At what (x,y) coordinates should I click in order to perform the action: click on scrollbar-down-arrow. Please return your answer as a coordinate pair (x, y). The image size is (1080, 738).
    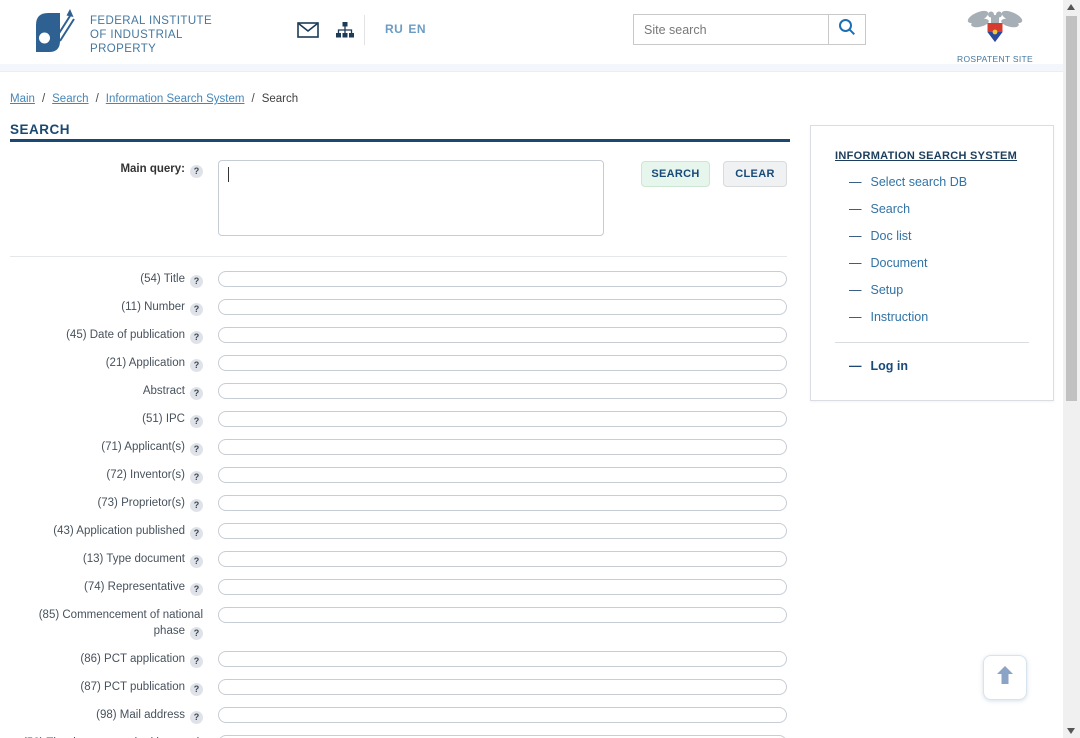
    Looking at the image, I should click on (1071, 731).